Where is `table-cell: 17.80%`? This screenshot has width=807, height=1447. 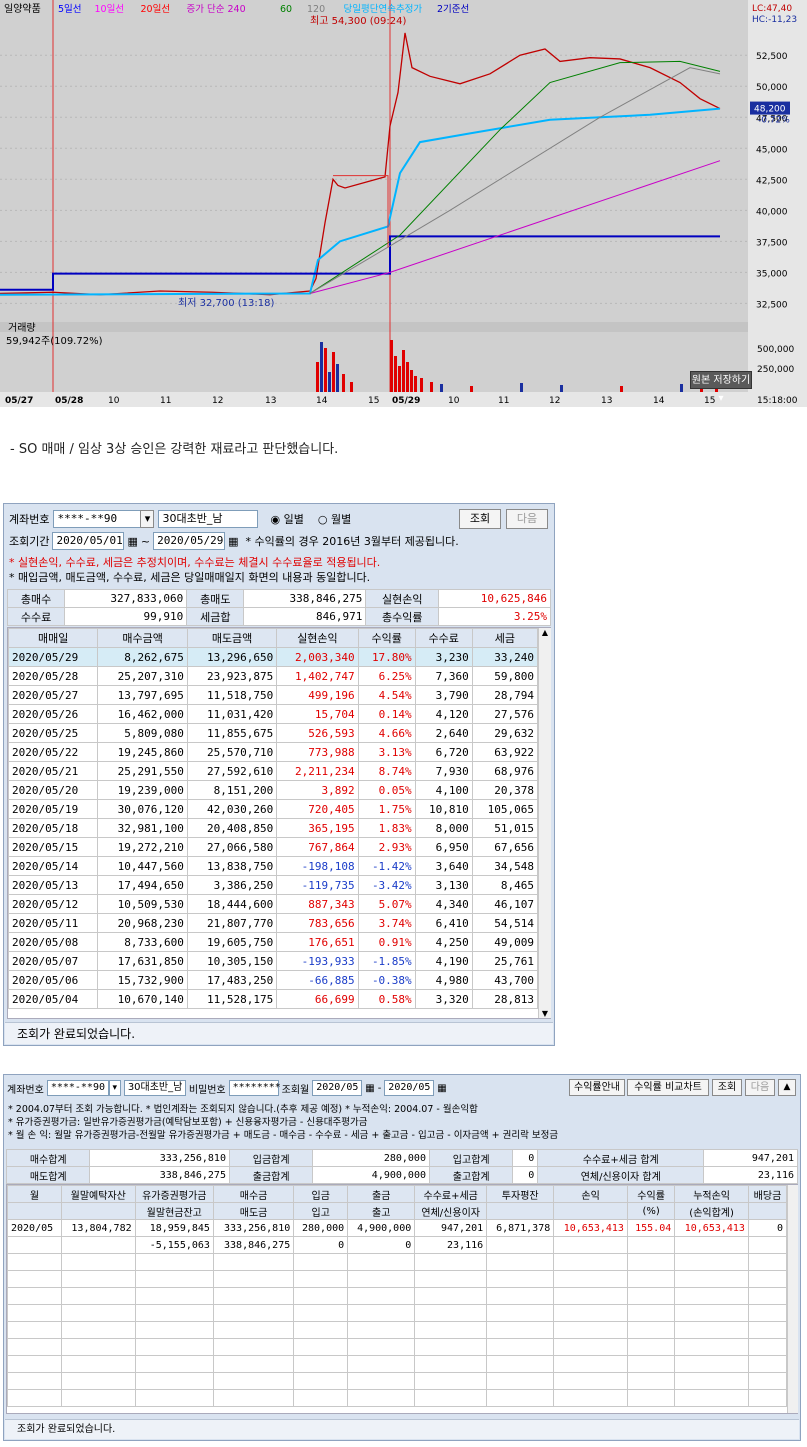
table-cell: 17.80% is located at coordinates (386, 657).